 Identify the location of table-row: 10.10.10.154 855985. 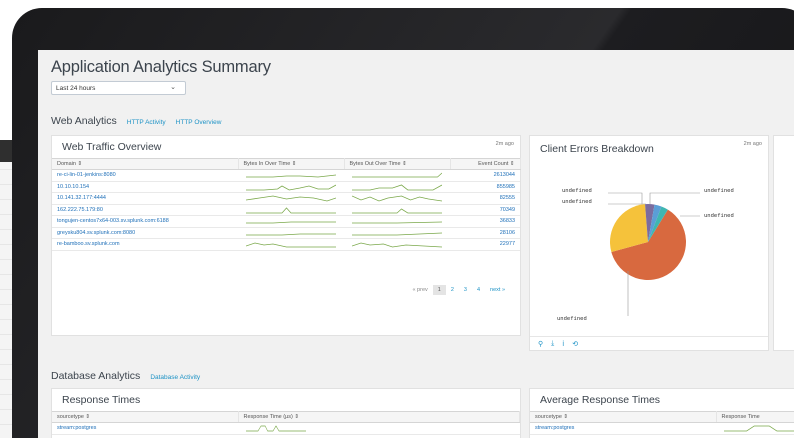
(286, 187).